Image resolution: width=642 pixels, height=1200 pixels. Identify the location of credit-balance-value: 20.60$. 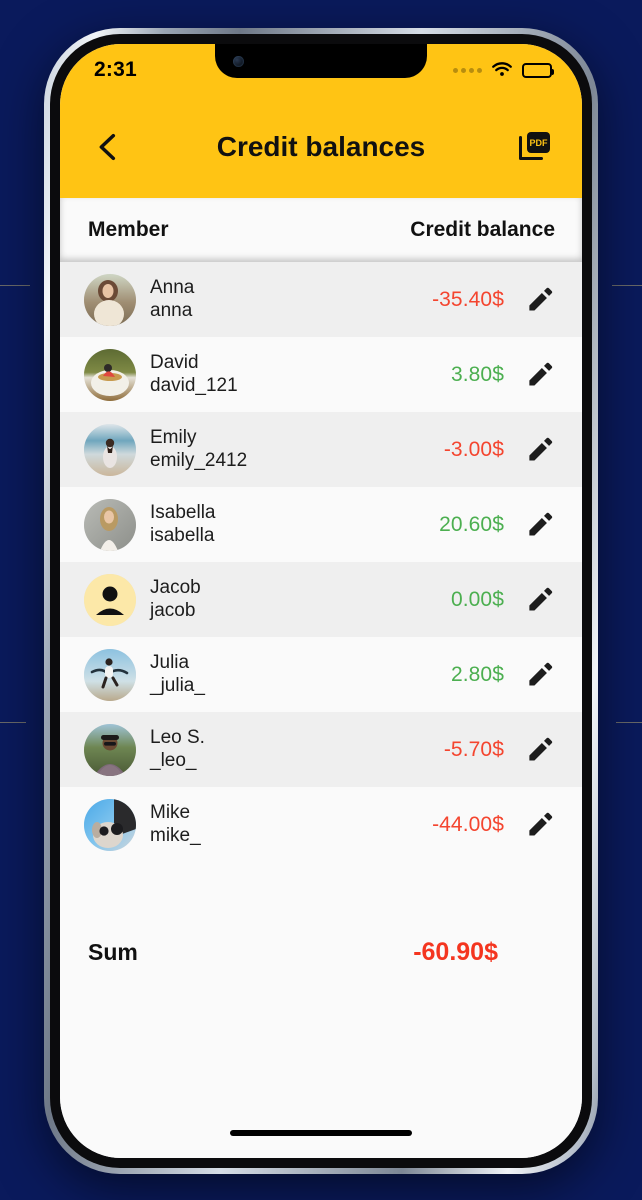
(471, 524).